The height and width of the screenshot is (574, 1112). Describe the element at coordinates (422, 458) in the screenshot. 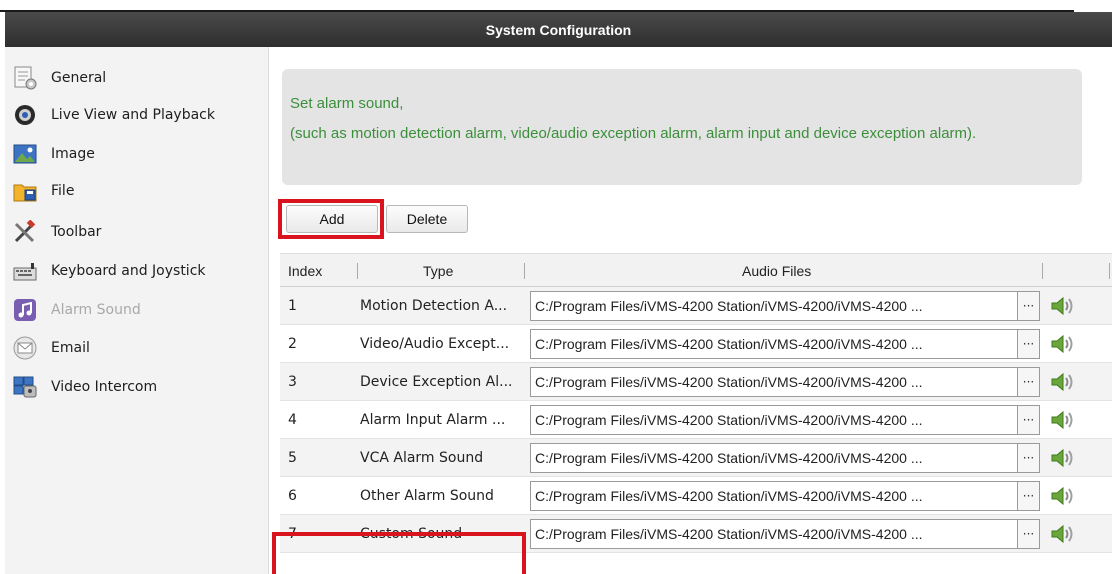

I see `row-type: VCA Alarm Sound` at that location.